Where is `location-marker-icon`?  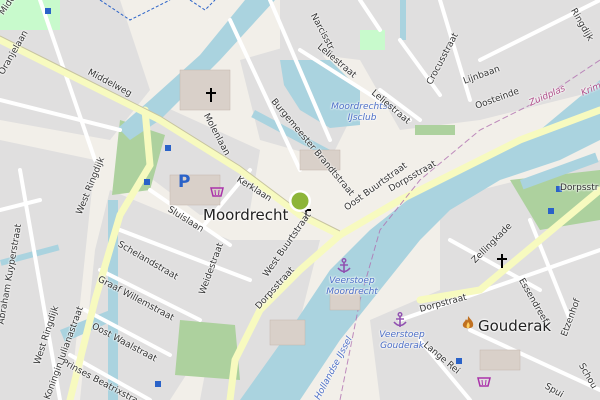 location-marker-icon is located at coordinates (300, 201).